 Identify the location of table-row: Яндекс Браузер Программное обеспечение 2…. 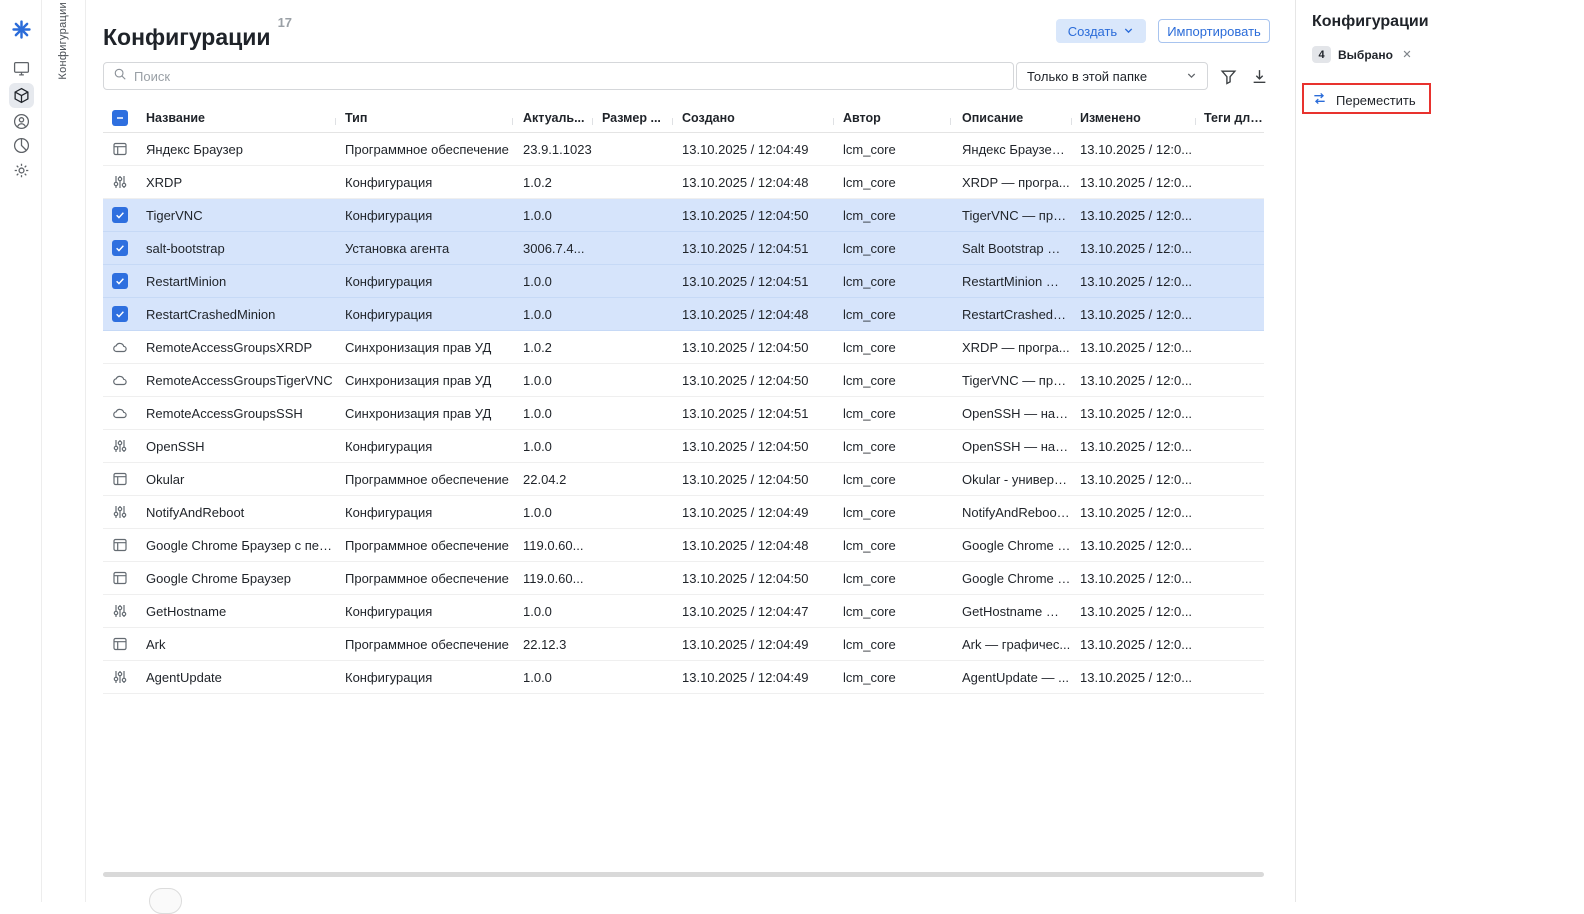
(683, 149).